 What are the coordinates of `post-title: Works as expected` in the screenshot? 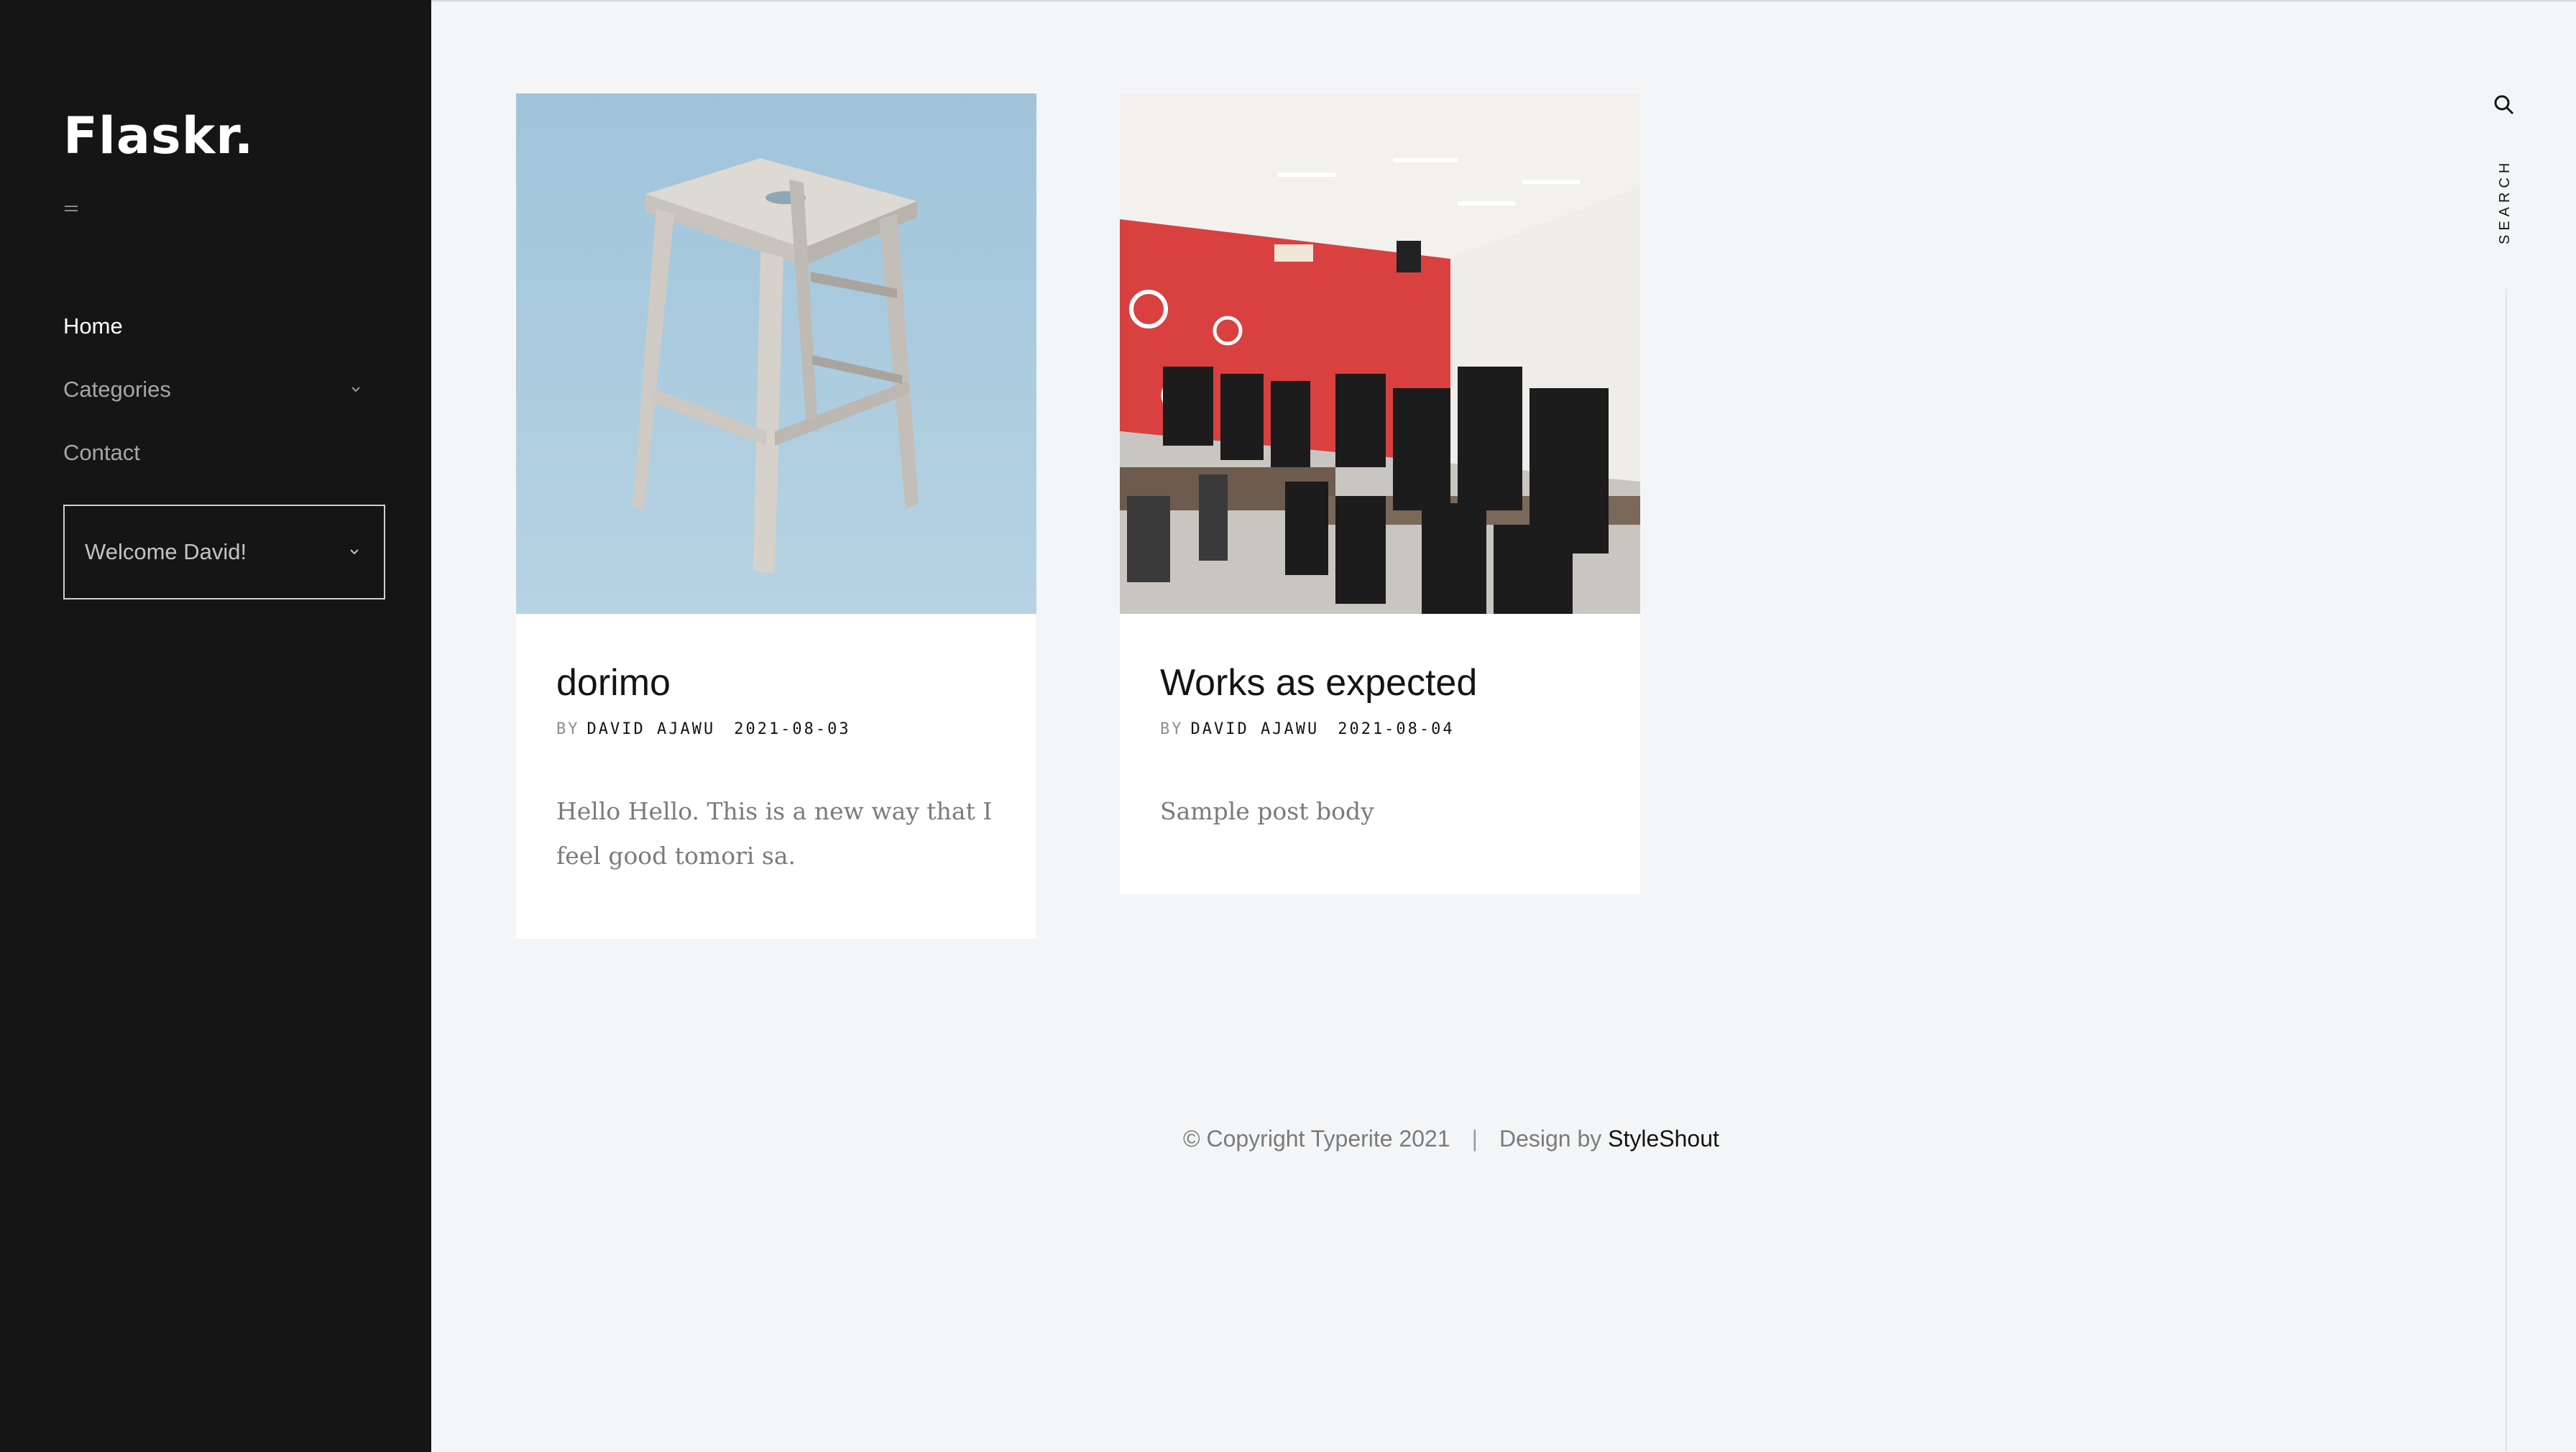 It's located at (1318, 682).